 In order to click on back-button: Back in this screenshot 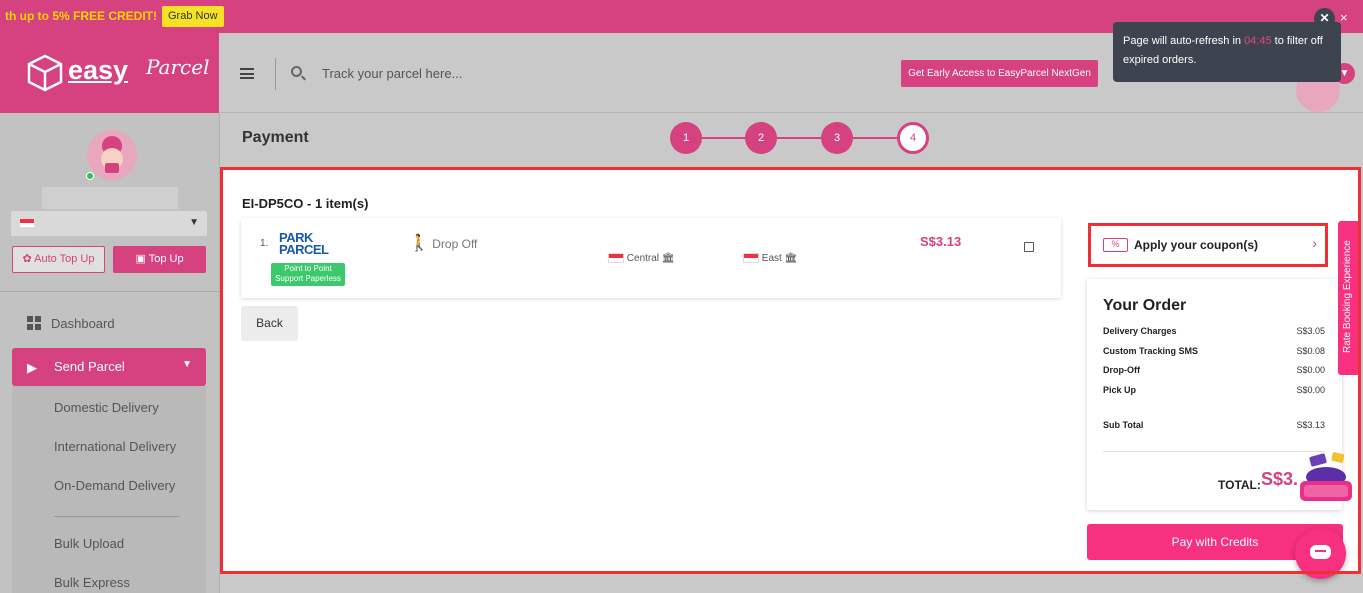, I will do `click(269, 323)`.